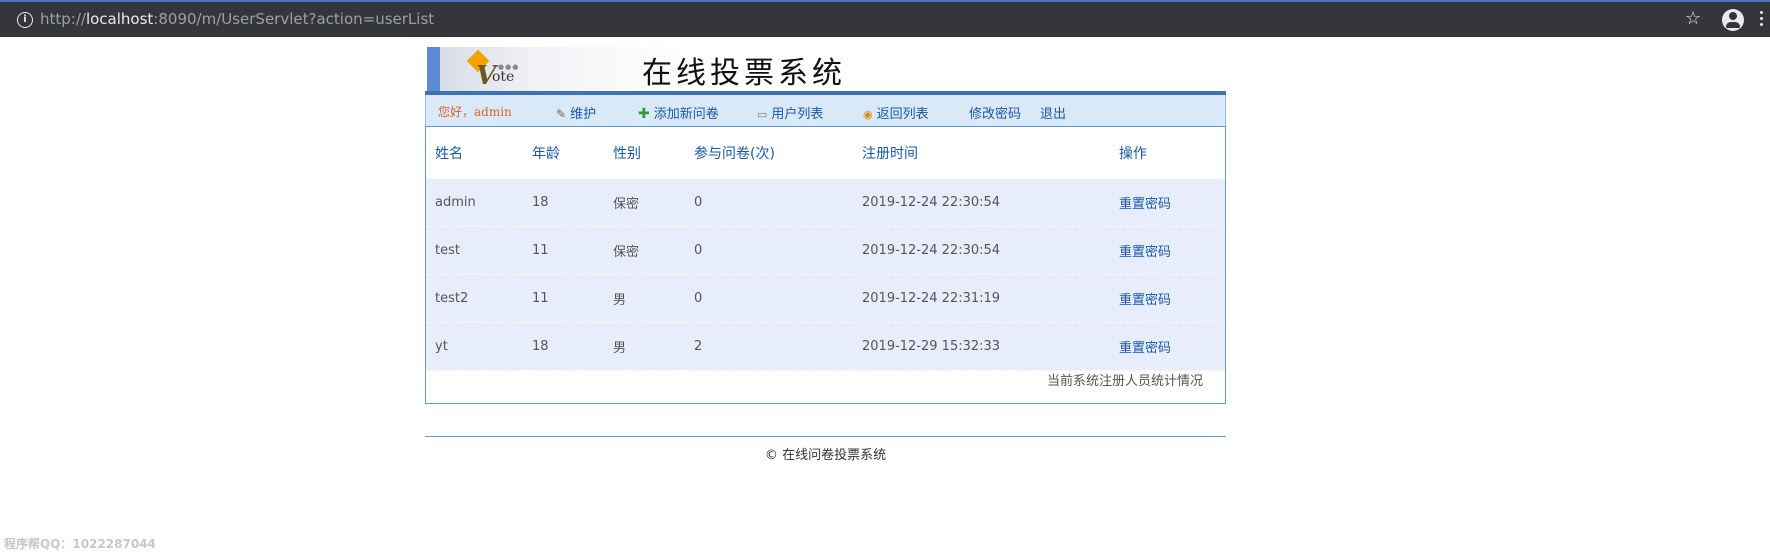 The height and width of the screenshot is (555, 1770). I want to click on nav-item-add-survey: ✚ 添加新问卷, so click(678, 112).